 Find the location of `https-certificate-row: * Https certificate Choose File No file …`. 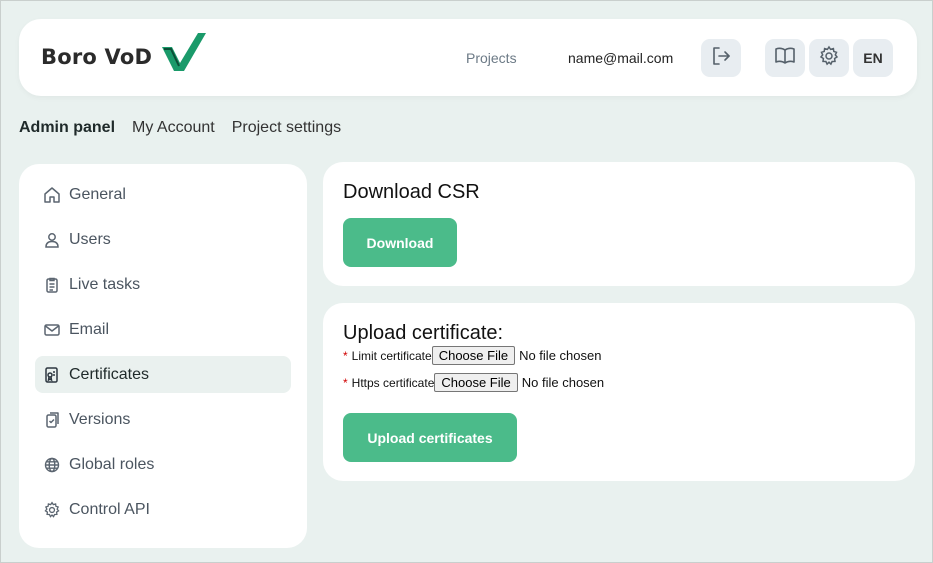

https-certificate-row: * Https certificate Choose File No file … is located at coordinates (473, 382).